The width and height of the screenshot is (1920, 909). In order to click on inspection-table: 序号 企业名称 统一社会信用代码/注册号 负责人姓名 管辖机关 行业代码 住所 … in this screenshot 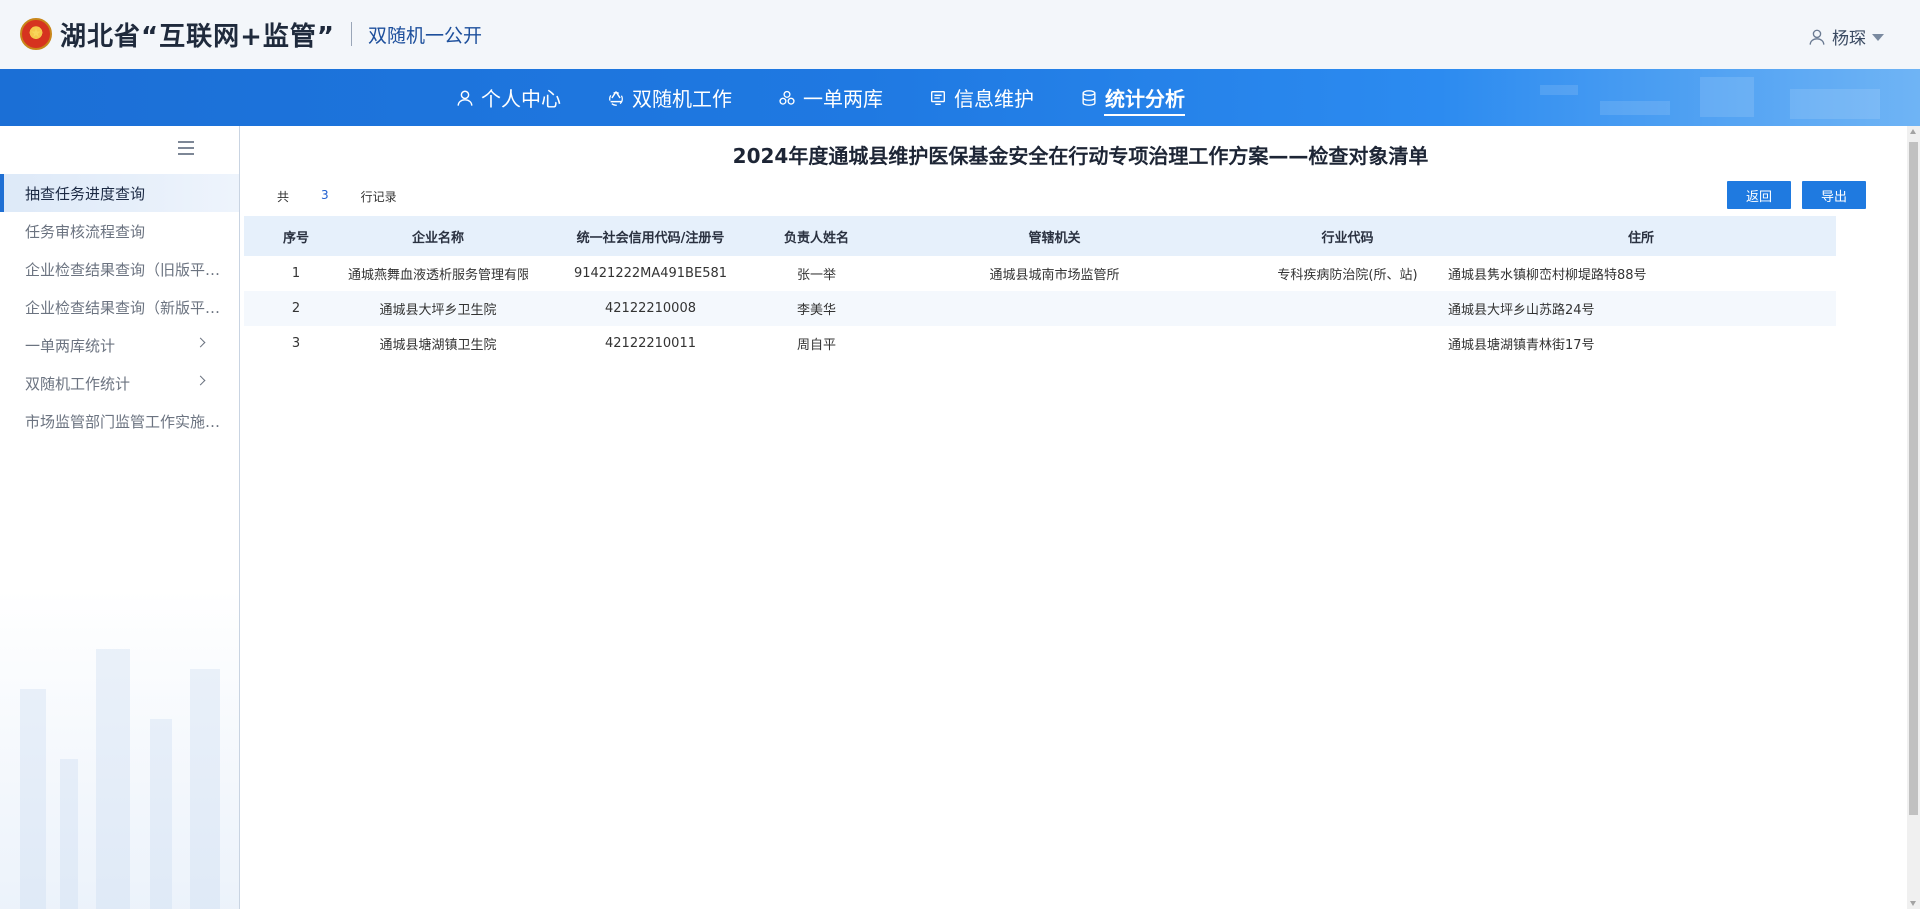, I will do `click(1040, 288)`.